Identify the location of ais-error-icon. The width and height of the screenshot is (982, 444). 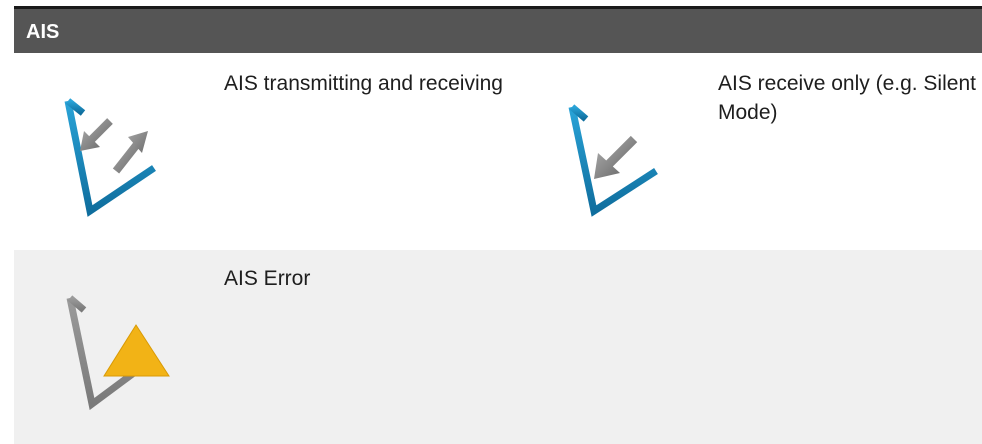
(119, 351).